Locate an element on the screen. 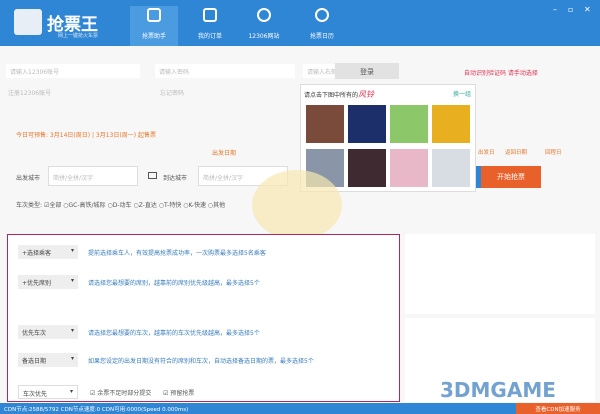 The image size is (600, 414). cdn-service-button: 查看CDN加速服务 is located at coordinates (558, 408).